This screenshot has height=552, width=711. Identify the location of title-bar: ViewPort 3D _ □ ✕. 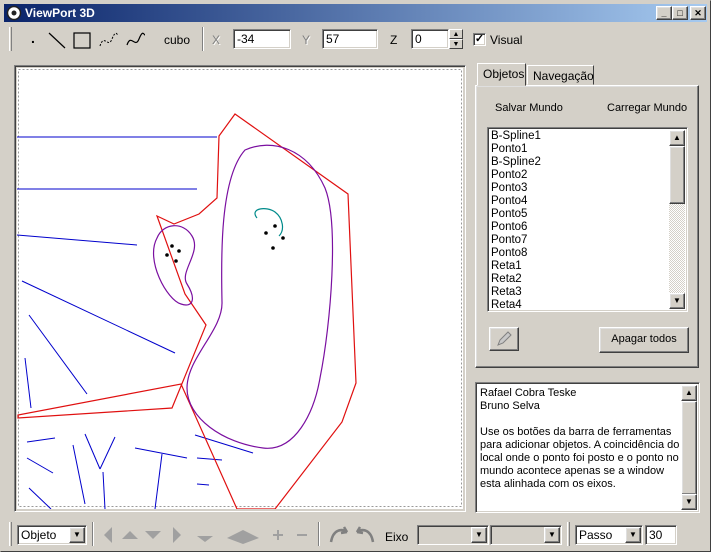
(355, 13).